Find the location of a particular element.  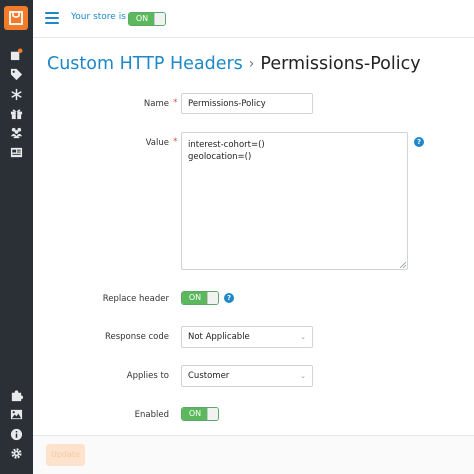

replace-header-label: Replace header is located at coordinates (135, 299).